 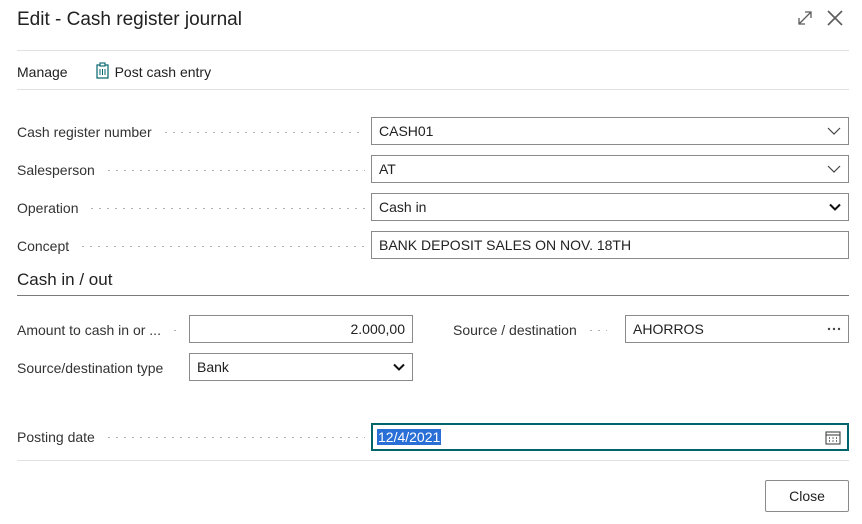 I want to click on cash-in-out-section-title: Cash in / out, so click(x=65, y=279).